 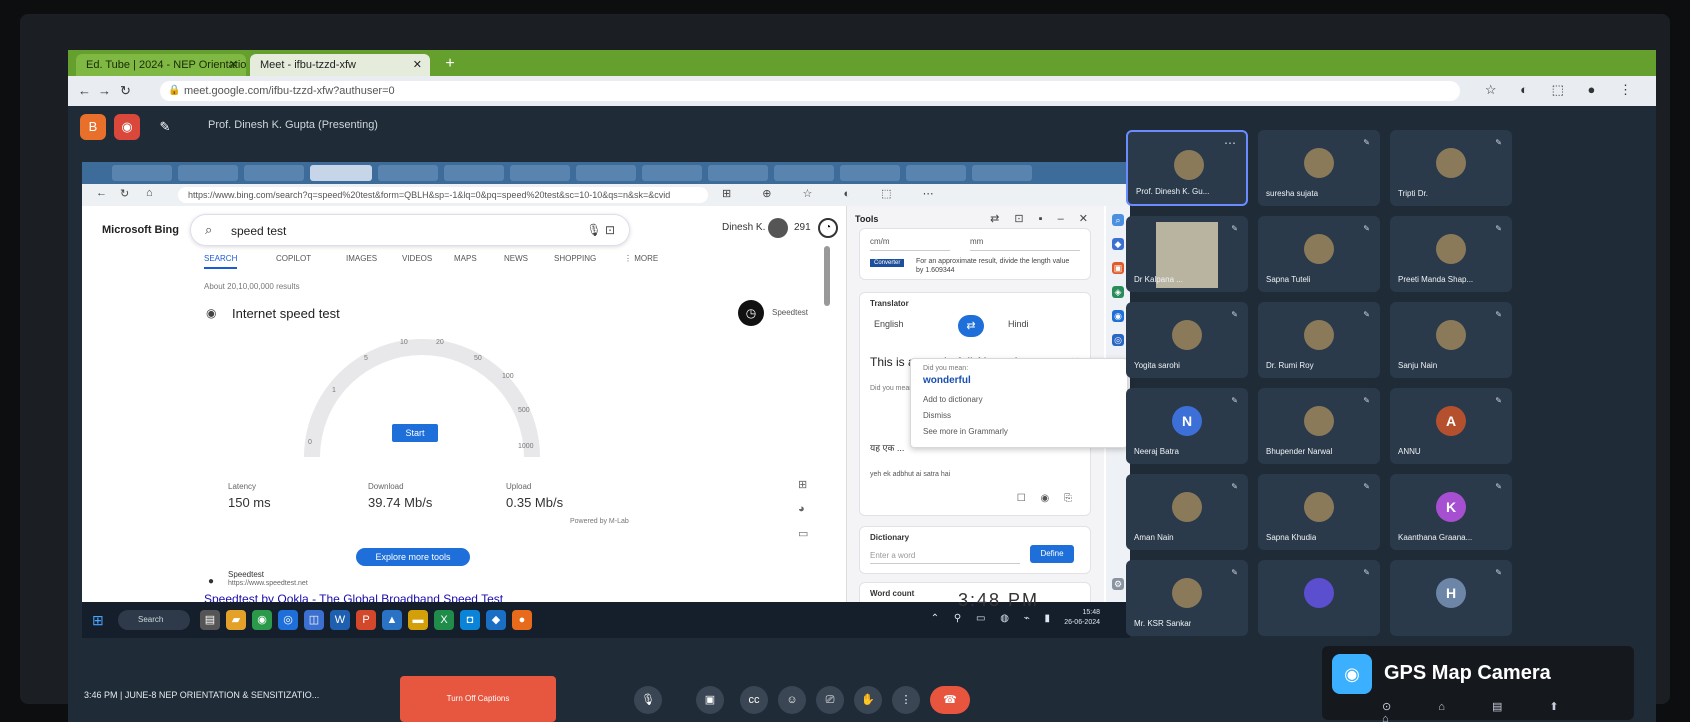 I want to click on tools-icon: ▣, so click(x=1118, y=268).